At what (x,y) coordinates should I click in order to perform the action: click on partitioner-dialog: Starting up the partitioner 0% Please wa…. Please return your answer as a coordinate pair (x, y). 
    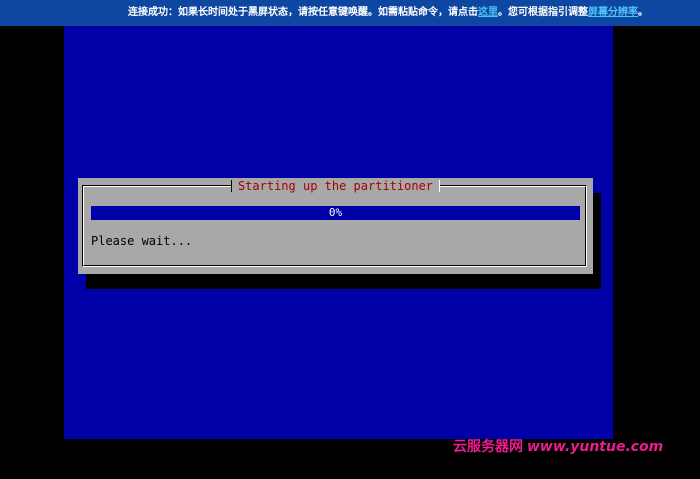
    Looking at the image, I should click on (335, 226).